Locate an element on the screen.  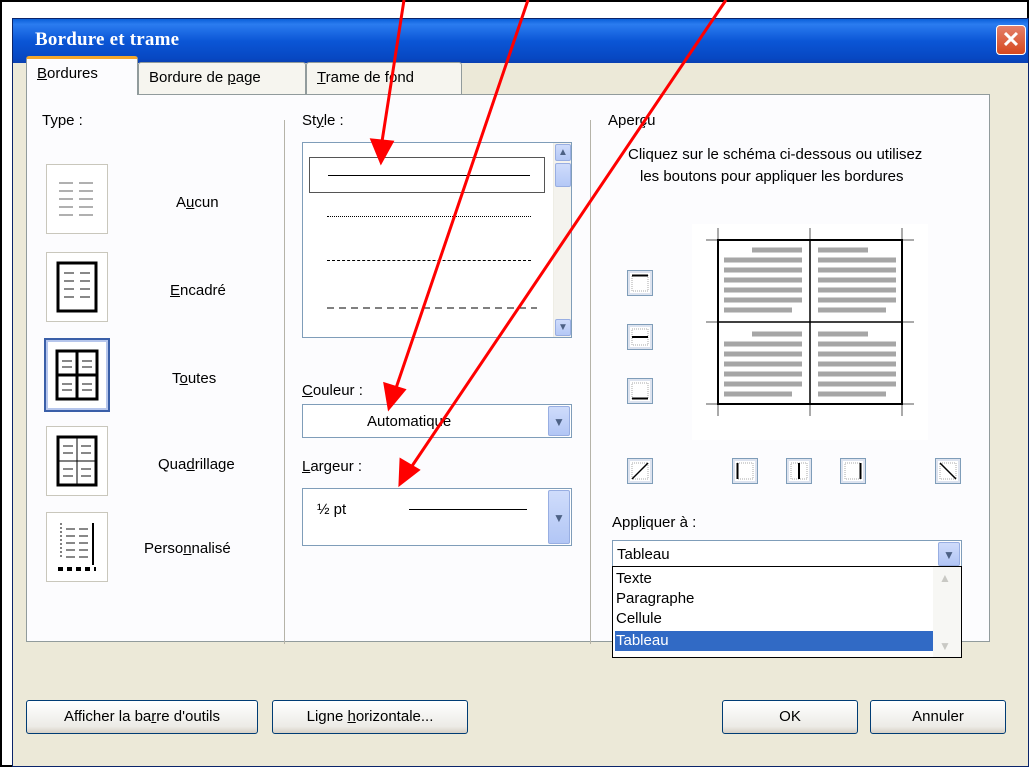
arrow-to-style-head is located at coordinates (382, 152).